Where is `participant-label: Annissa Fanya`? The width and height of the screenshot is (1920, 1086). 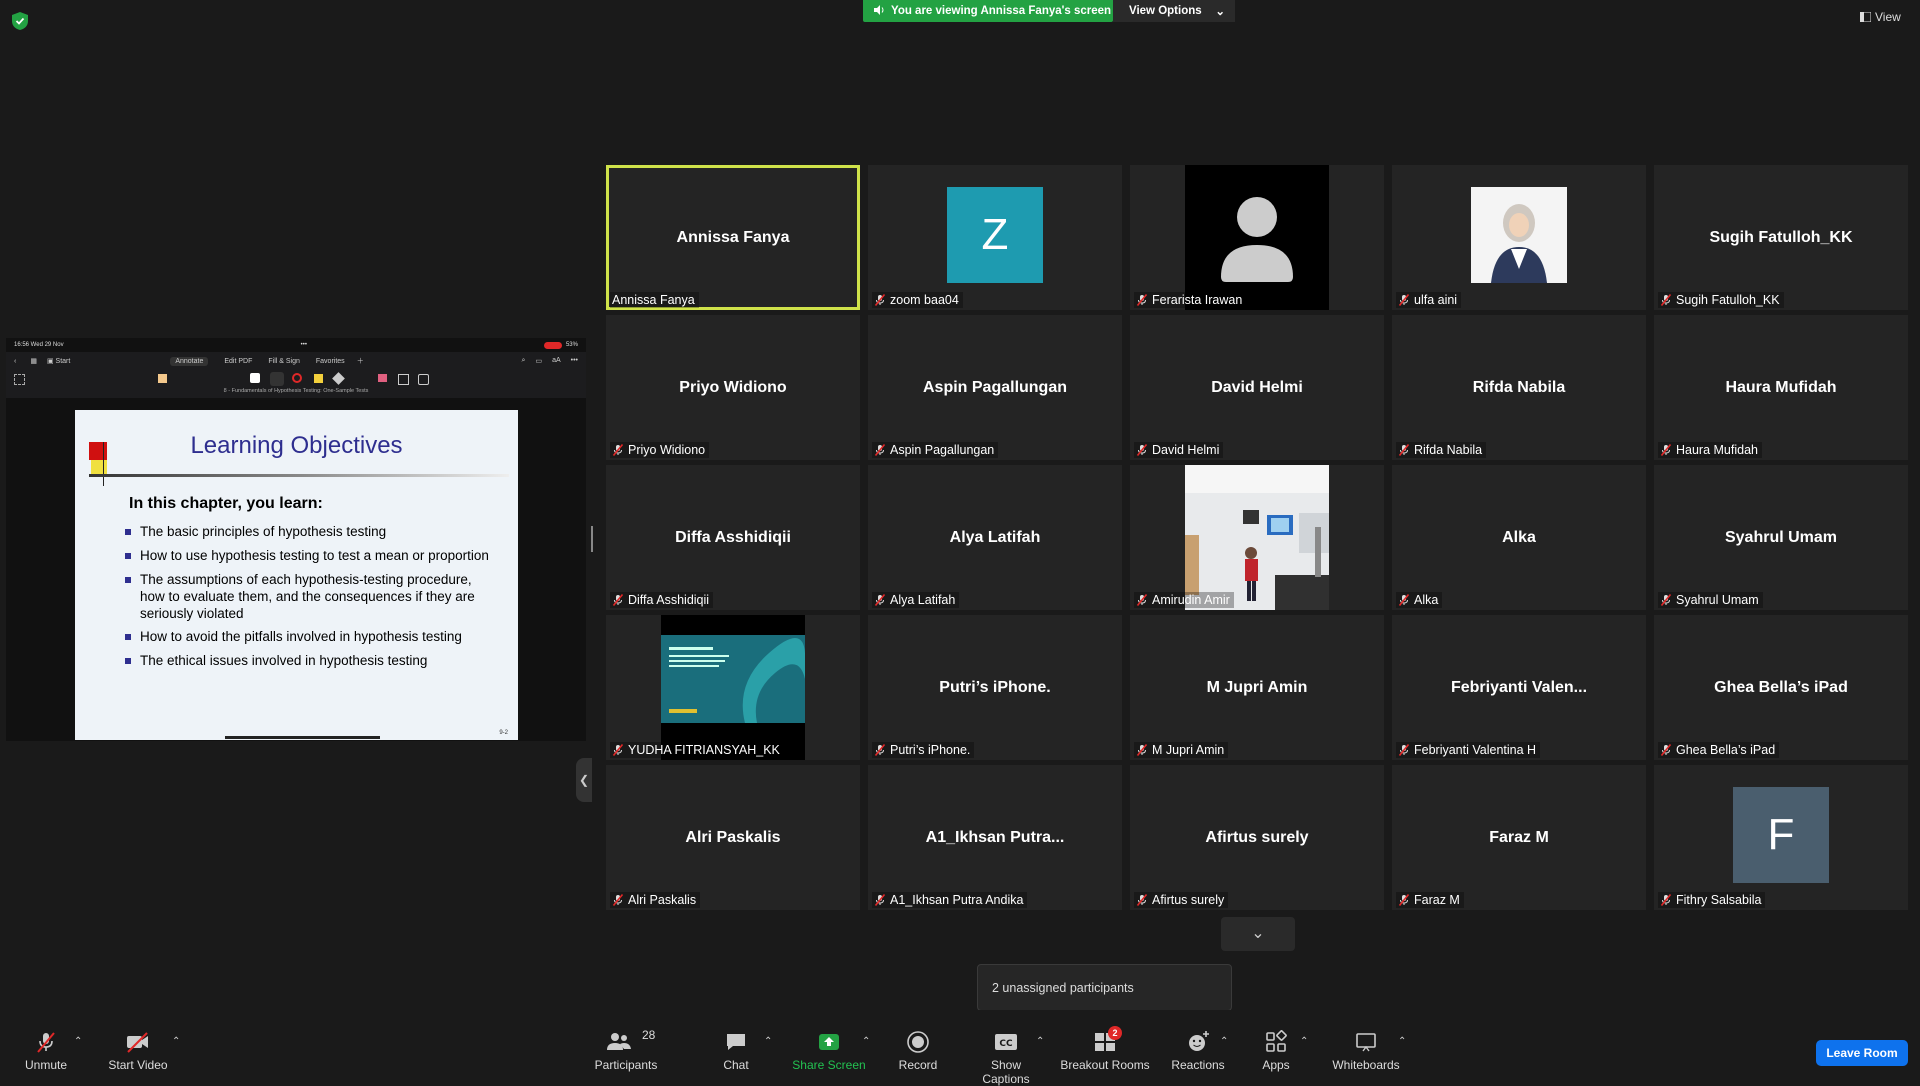 participant-label: Annissa Fanya is located at coordinates (654, 300).